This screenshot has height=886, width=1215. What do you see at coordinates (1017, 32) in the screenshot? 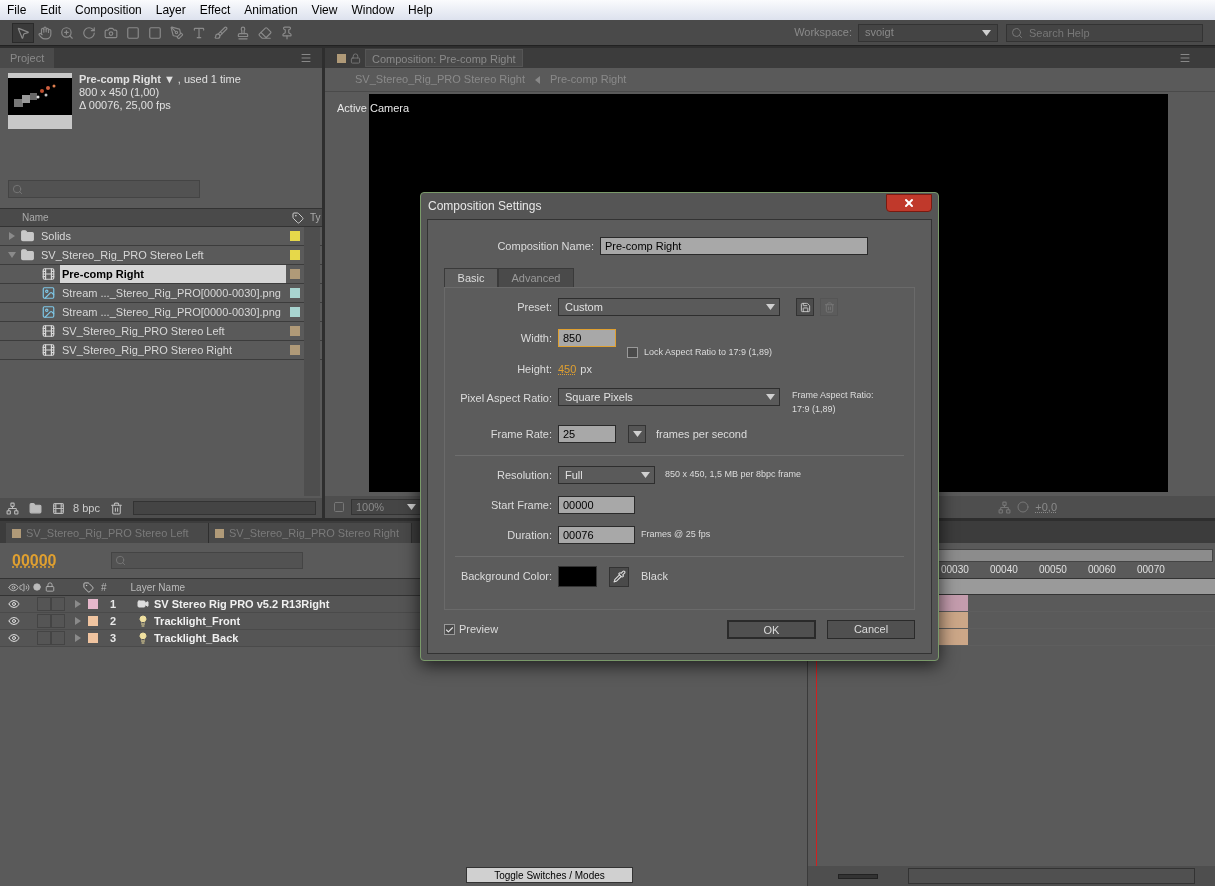
I see `search-icon` at bounding box center [1017, 32].